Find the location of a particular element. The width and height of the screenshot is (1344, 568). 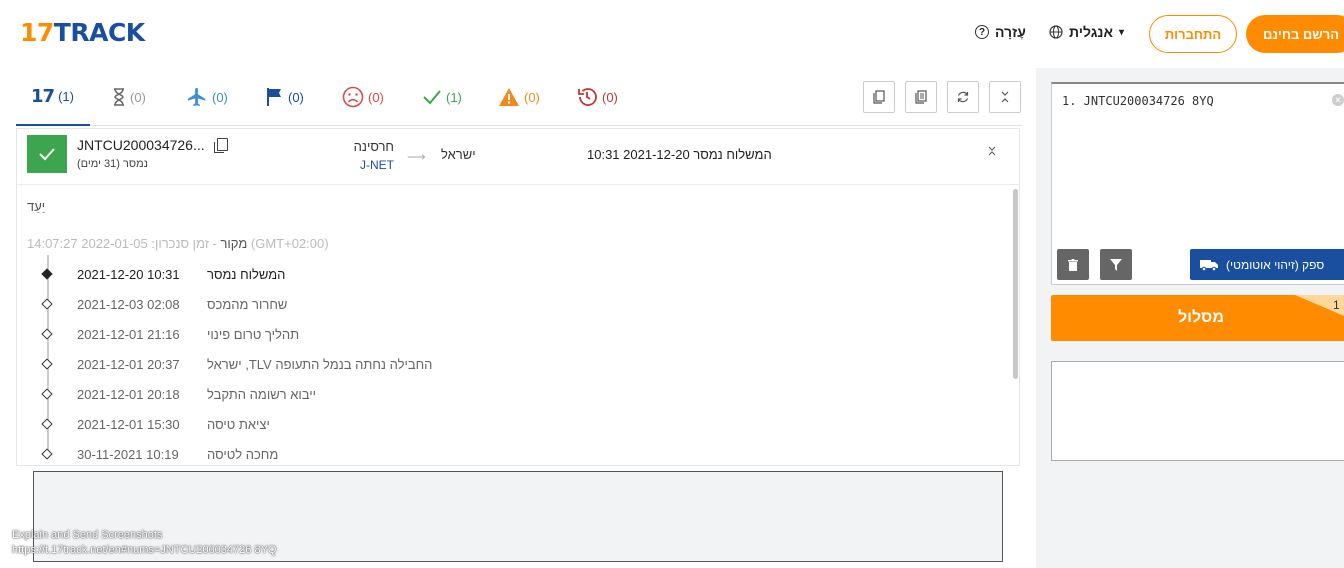

side-ad-placeholder is located at coordinates (1197, 411).